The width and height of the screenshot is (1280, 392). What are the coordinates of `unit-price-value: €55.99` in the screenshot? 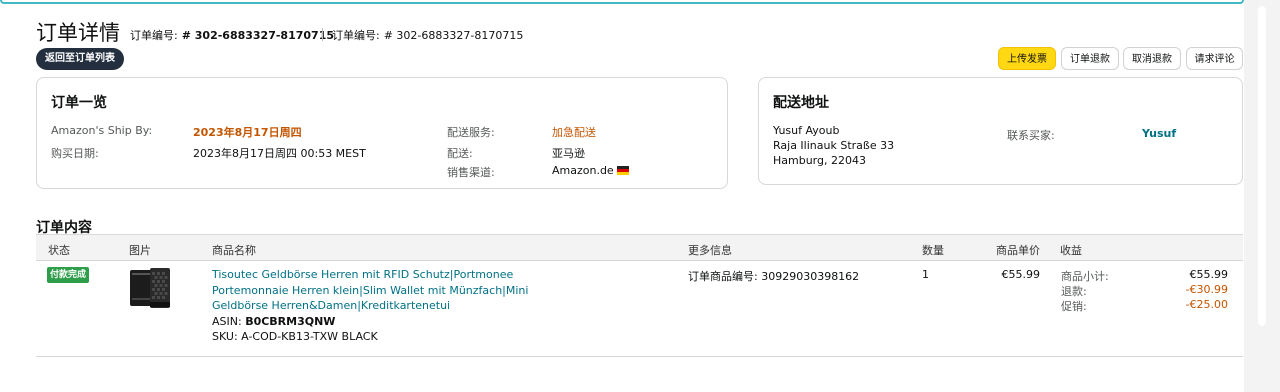 It's located at (1021, 274).